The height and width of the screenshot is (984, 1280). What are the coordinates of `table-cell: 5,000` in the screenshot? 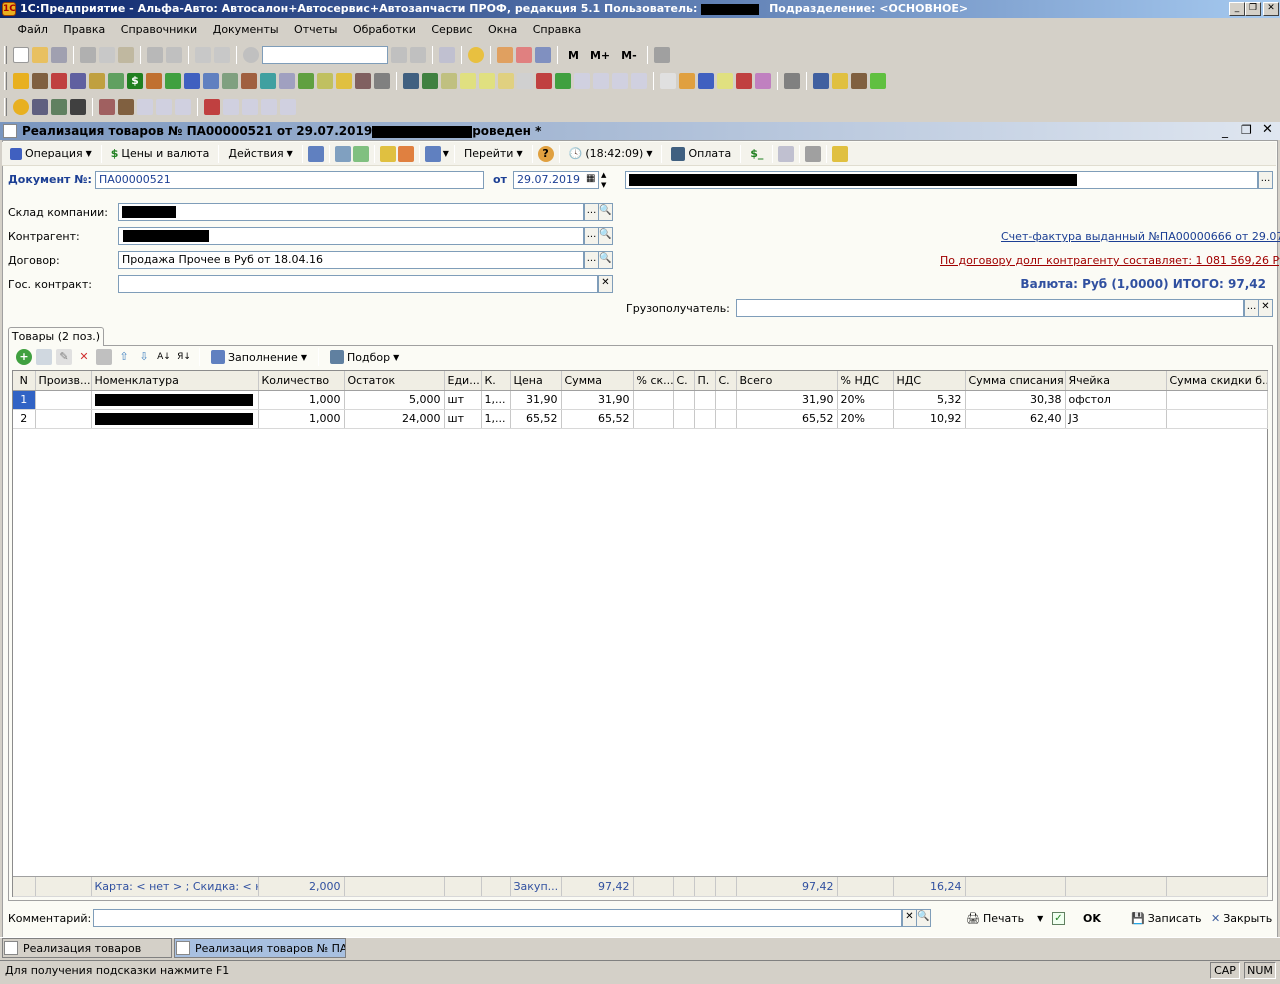 It's located at (394, 400).